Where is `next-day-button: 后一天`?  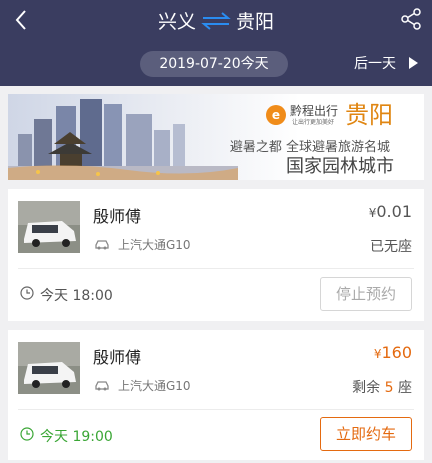 next-day-button: 后一天 is located at coordinates (375, 64).